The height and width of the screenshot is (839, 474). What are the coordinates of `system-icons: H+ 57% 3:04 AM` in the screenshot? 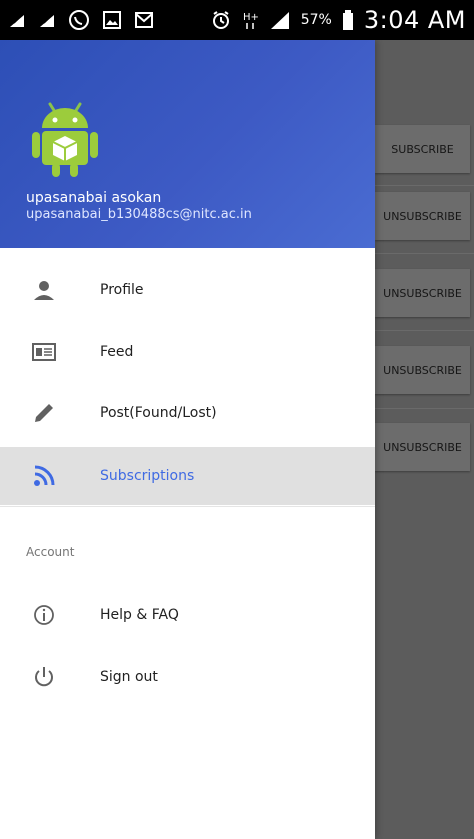 It's located at (338, 20).